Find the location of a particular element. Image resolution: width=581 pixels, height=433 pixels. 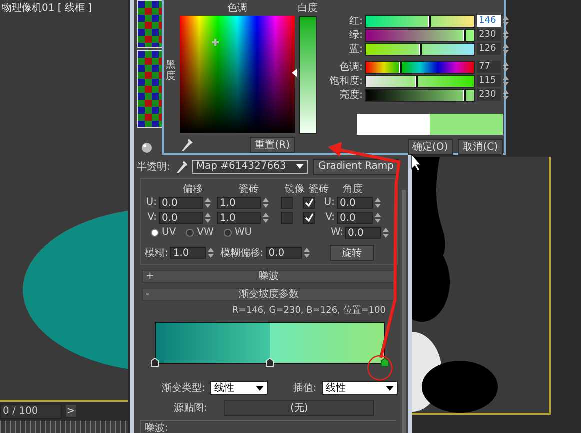

interpolation-dropdown: 线性 is located at coordinates (360, 388).